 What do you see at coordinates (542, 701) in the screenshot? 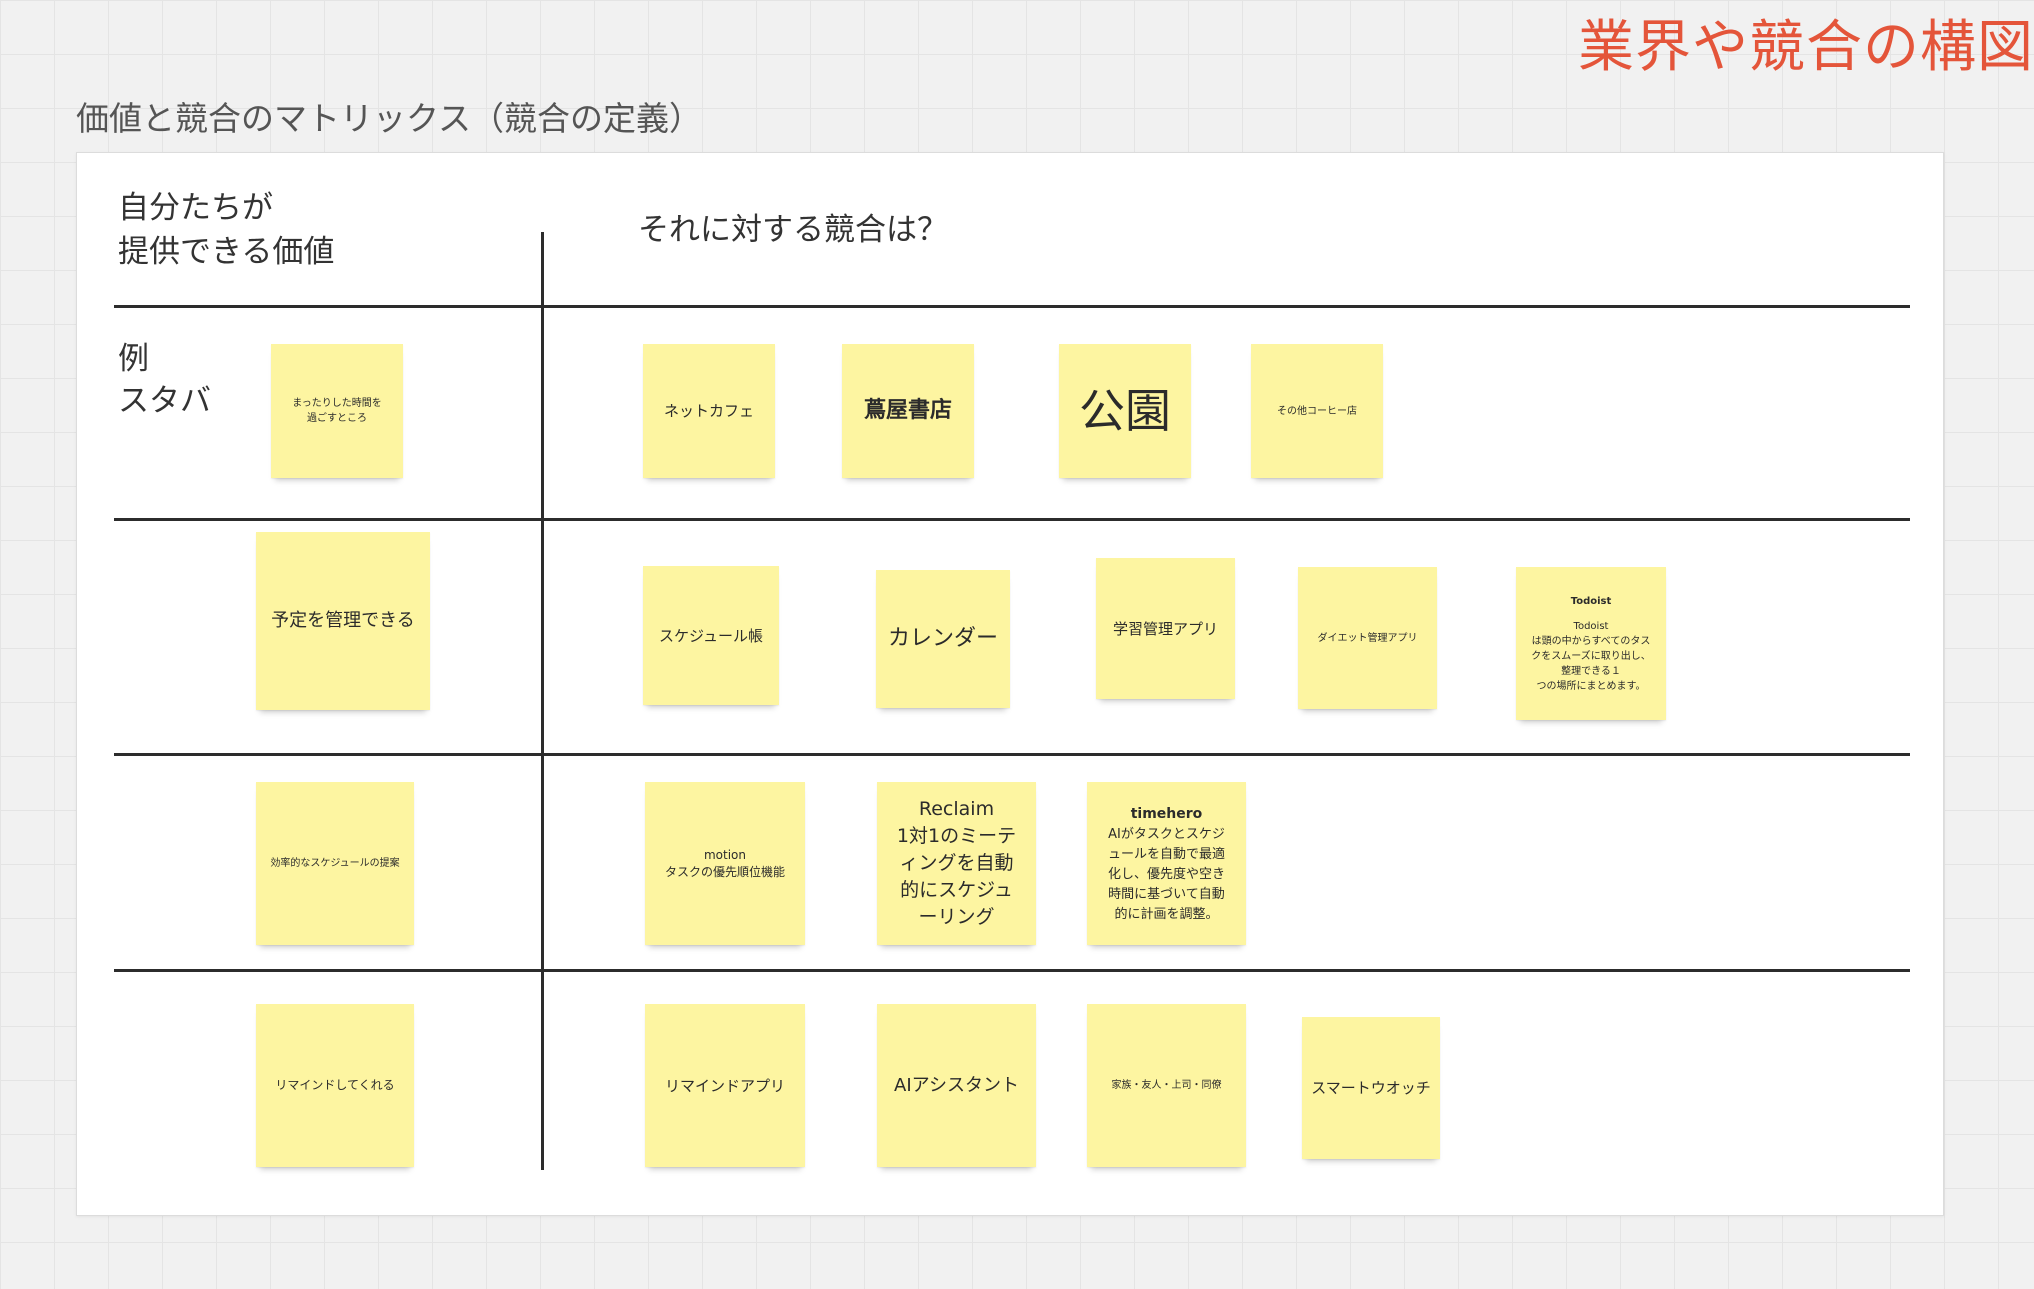
I see `matrix-column-divider` at bounding box center [542, 701].